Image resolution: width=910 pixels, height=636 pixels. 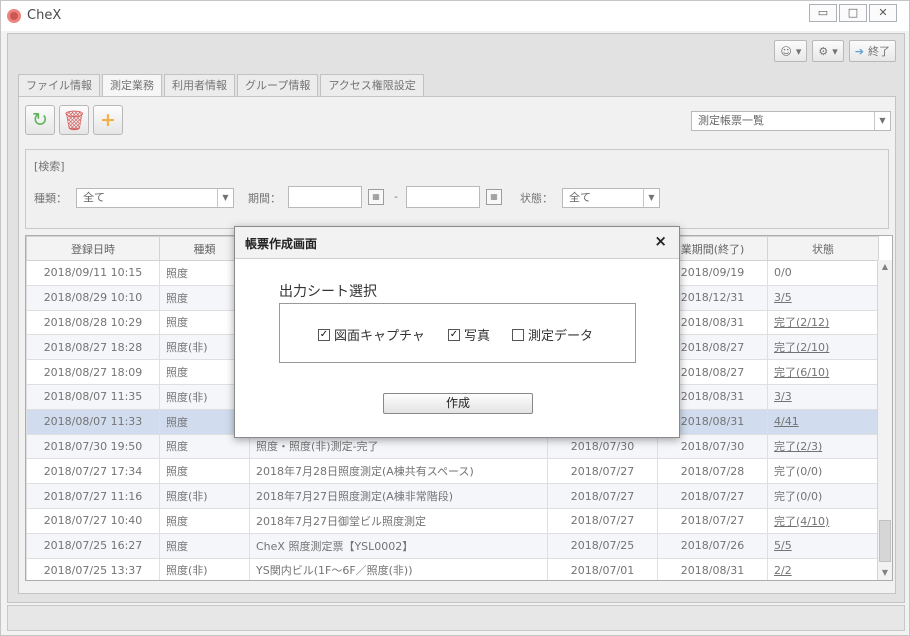 What do you see at coordinates (518, 334) in the screenshot?
I see `checkbox-box` at bounding box center [518, 334].